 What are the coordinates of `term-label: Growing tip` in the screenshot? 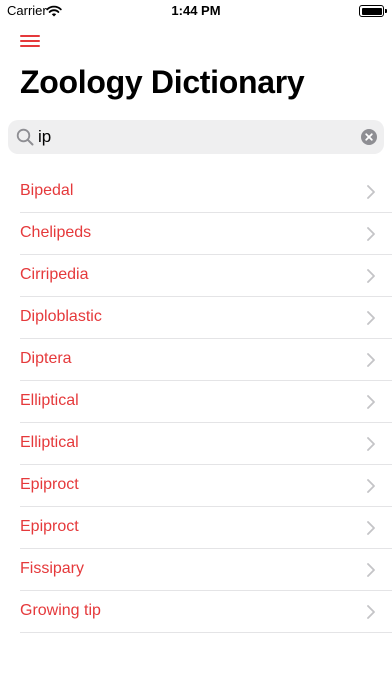 It's located at (60, 610).